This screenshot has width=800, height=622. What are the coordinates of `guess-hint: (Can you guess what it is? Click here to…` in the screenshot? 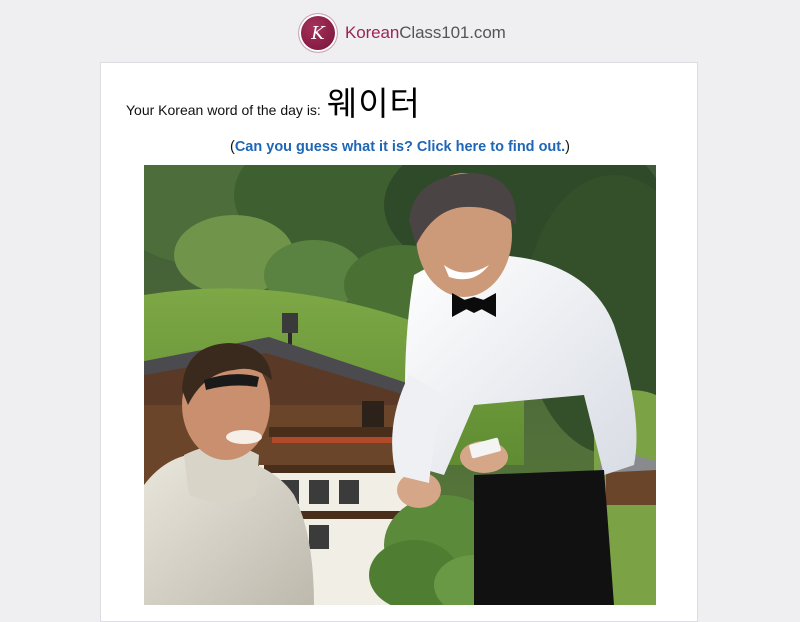 It's located at (400, 147).